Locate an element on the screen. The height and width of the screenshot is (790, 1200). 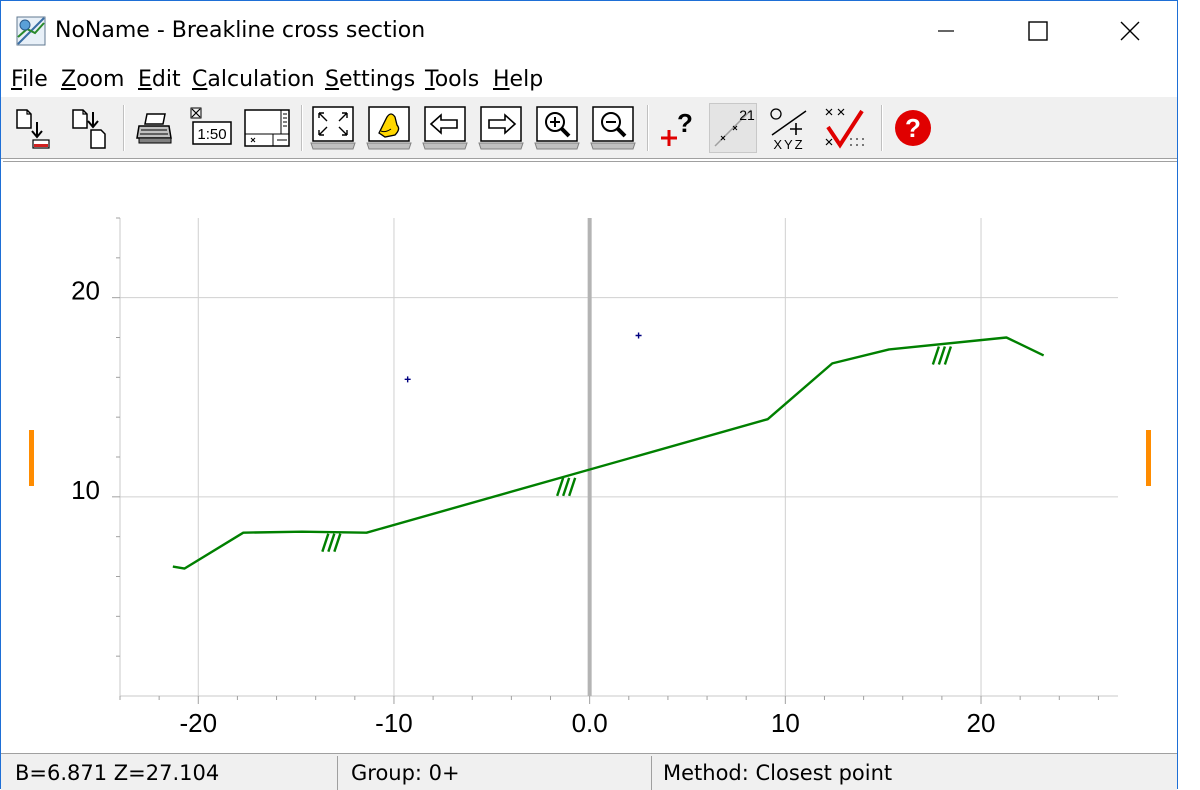
zoom-in-icon is located at coordinates (557, 128).